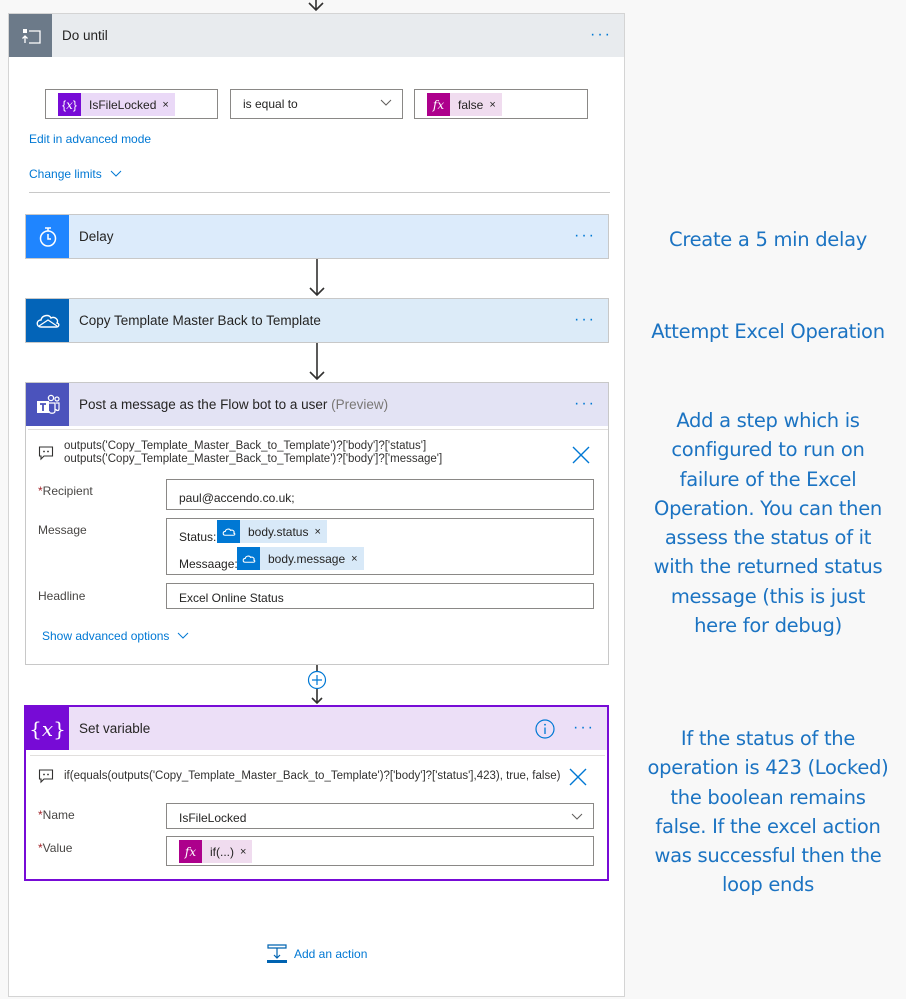 This screenshot has height=999, width=906. What do you see at coordinates (65, 174) in the screenshot?
I see `change-limits-label: Change limits` at bounding box center [65, 174].